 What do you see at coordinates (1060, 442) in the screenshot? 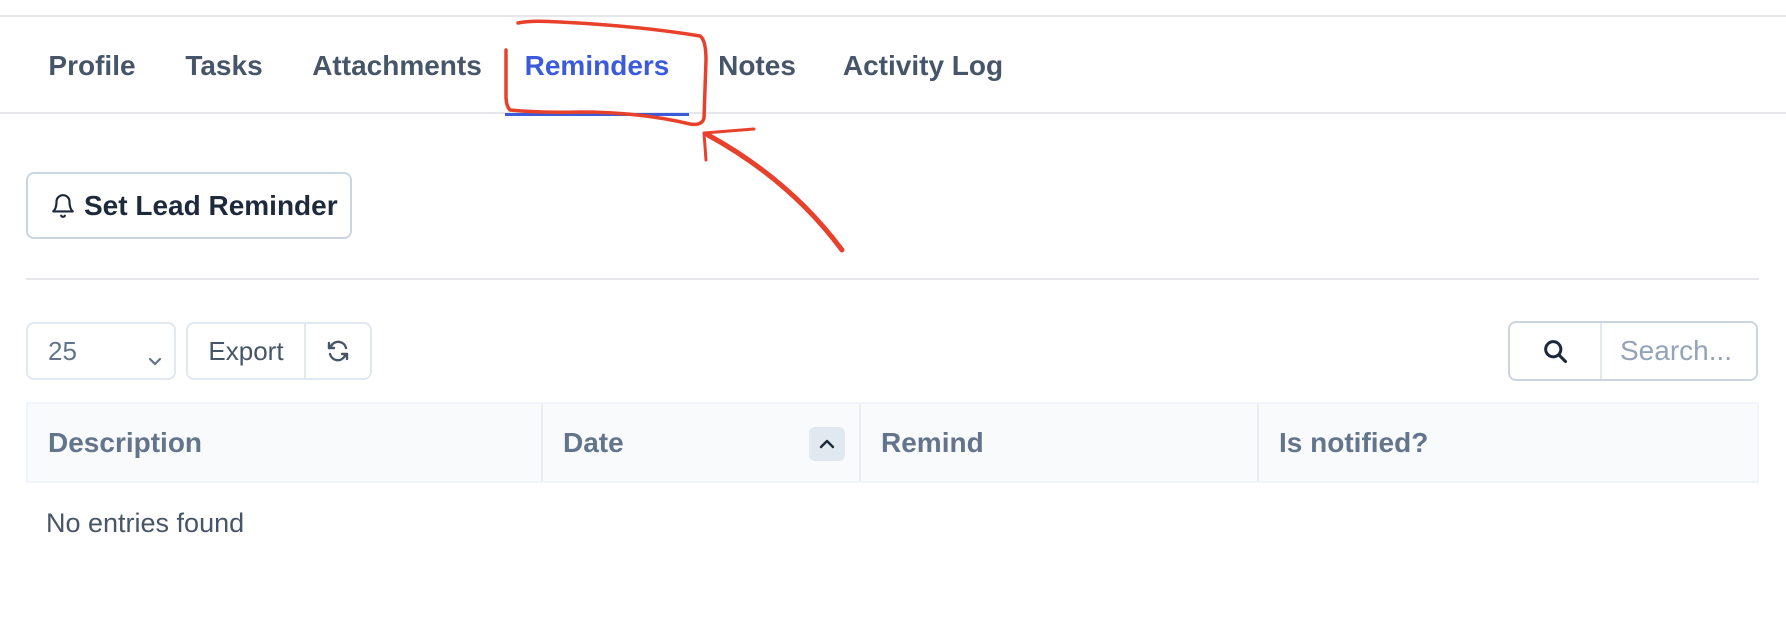
I see `column-header-remind: Remind` at bounding box center [1060, 442].